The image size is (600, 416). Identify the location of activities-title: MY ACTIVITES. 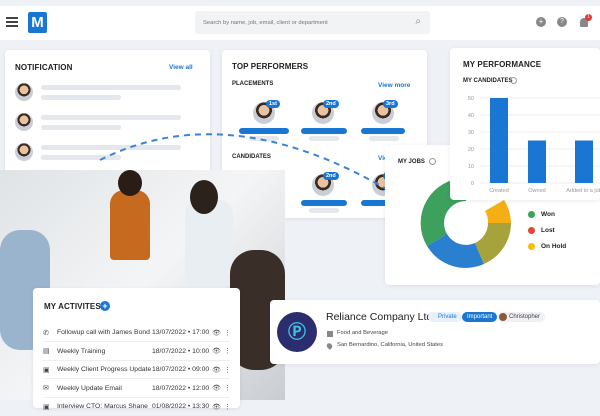
(72, 306).